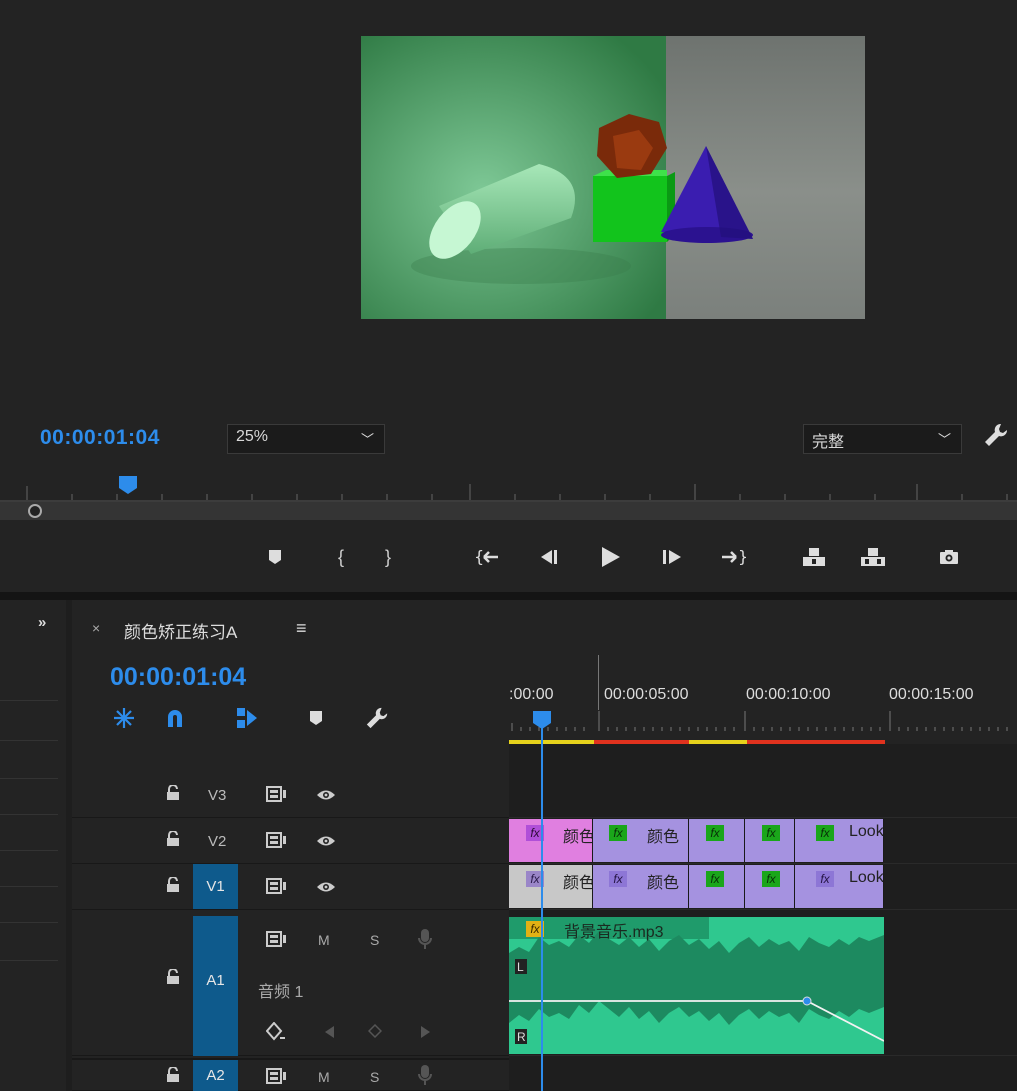 The height and width of the screenshot is (1091, 1017). I want to click on wrench-icon, so click(996, 436).